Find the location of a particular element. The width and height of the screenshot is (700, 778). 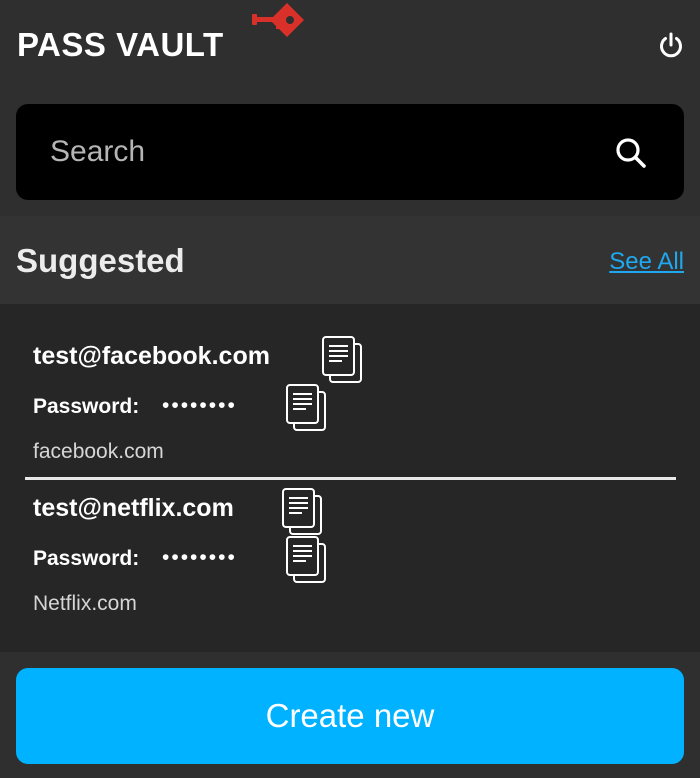

section-title: Suggested is located at coordinates (100, 260).